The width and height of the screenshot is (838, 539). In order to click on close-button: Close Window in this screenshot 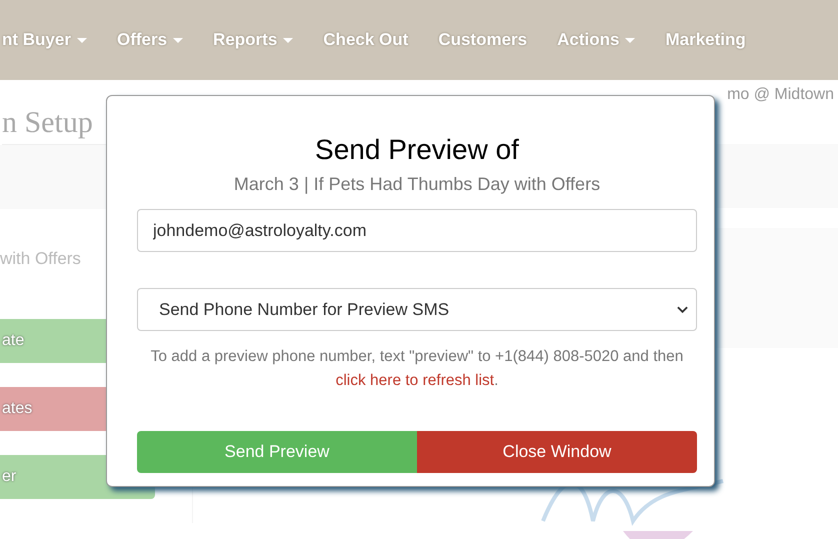, I will do `click(557, 452)`.